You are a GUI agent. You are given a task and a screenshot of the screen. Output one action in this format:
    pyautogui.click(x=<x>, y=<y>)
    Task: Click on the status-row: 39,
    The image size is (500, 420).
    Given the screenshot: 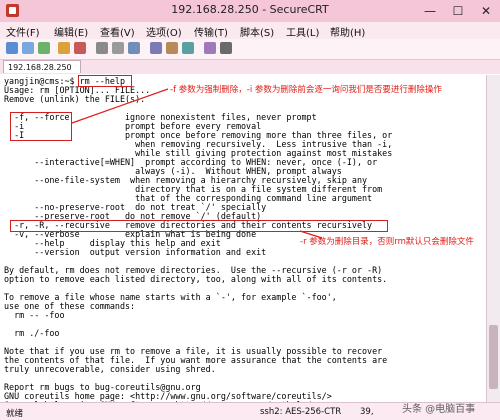 What is the action you would take?
    pyautogui.click(x=367, y=412)
    